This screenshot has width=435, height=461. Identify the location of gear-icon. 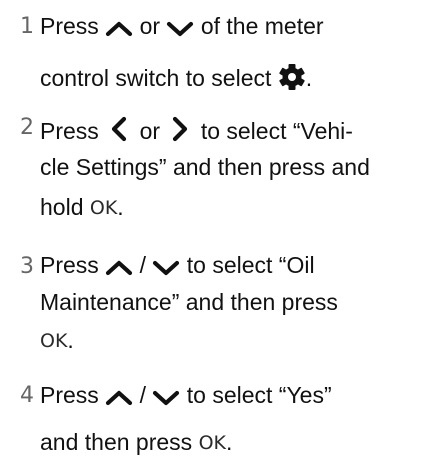
(292, 77).